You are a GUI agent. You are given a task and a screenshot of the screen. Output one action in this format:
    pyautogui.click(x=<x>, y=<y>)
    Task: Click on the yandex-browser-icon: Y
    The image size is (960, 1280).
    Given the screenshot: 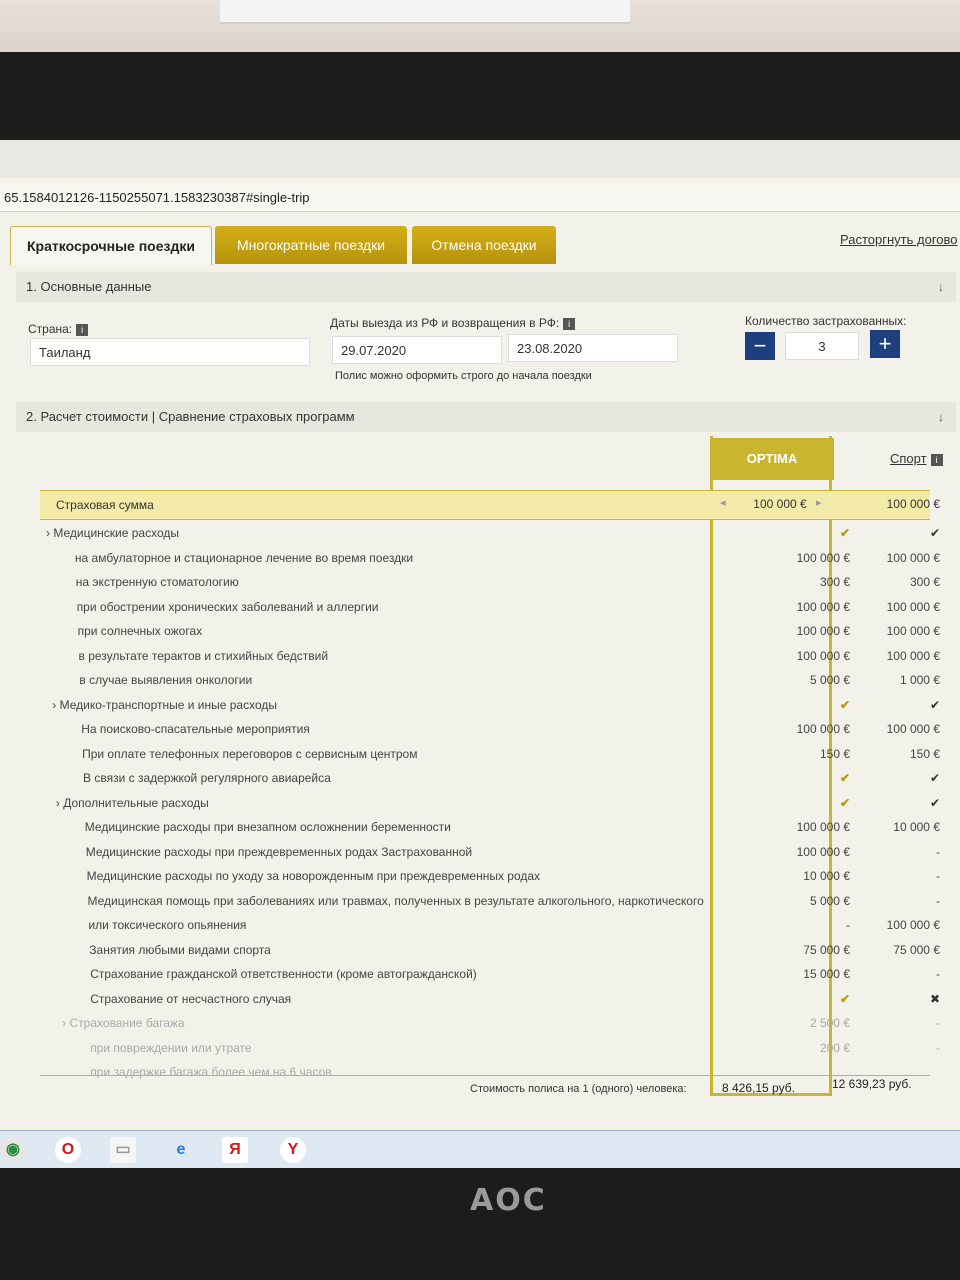 What is the action you would take?
    pyautogui.click(x=293, y=1150)
    